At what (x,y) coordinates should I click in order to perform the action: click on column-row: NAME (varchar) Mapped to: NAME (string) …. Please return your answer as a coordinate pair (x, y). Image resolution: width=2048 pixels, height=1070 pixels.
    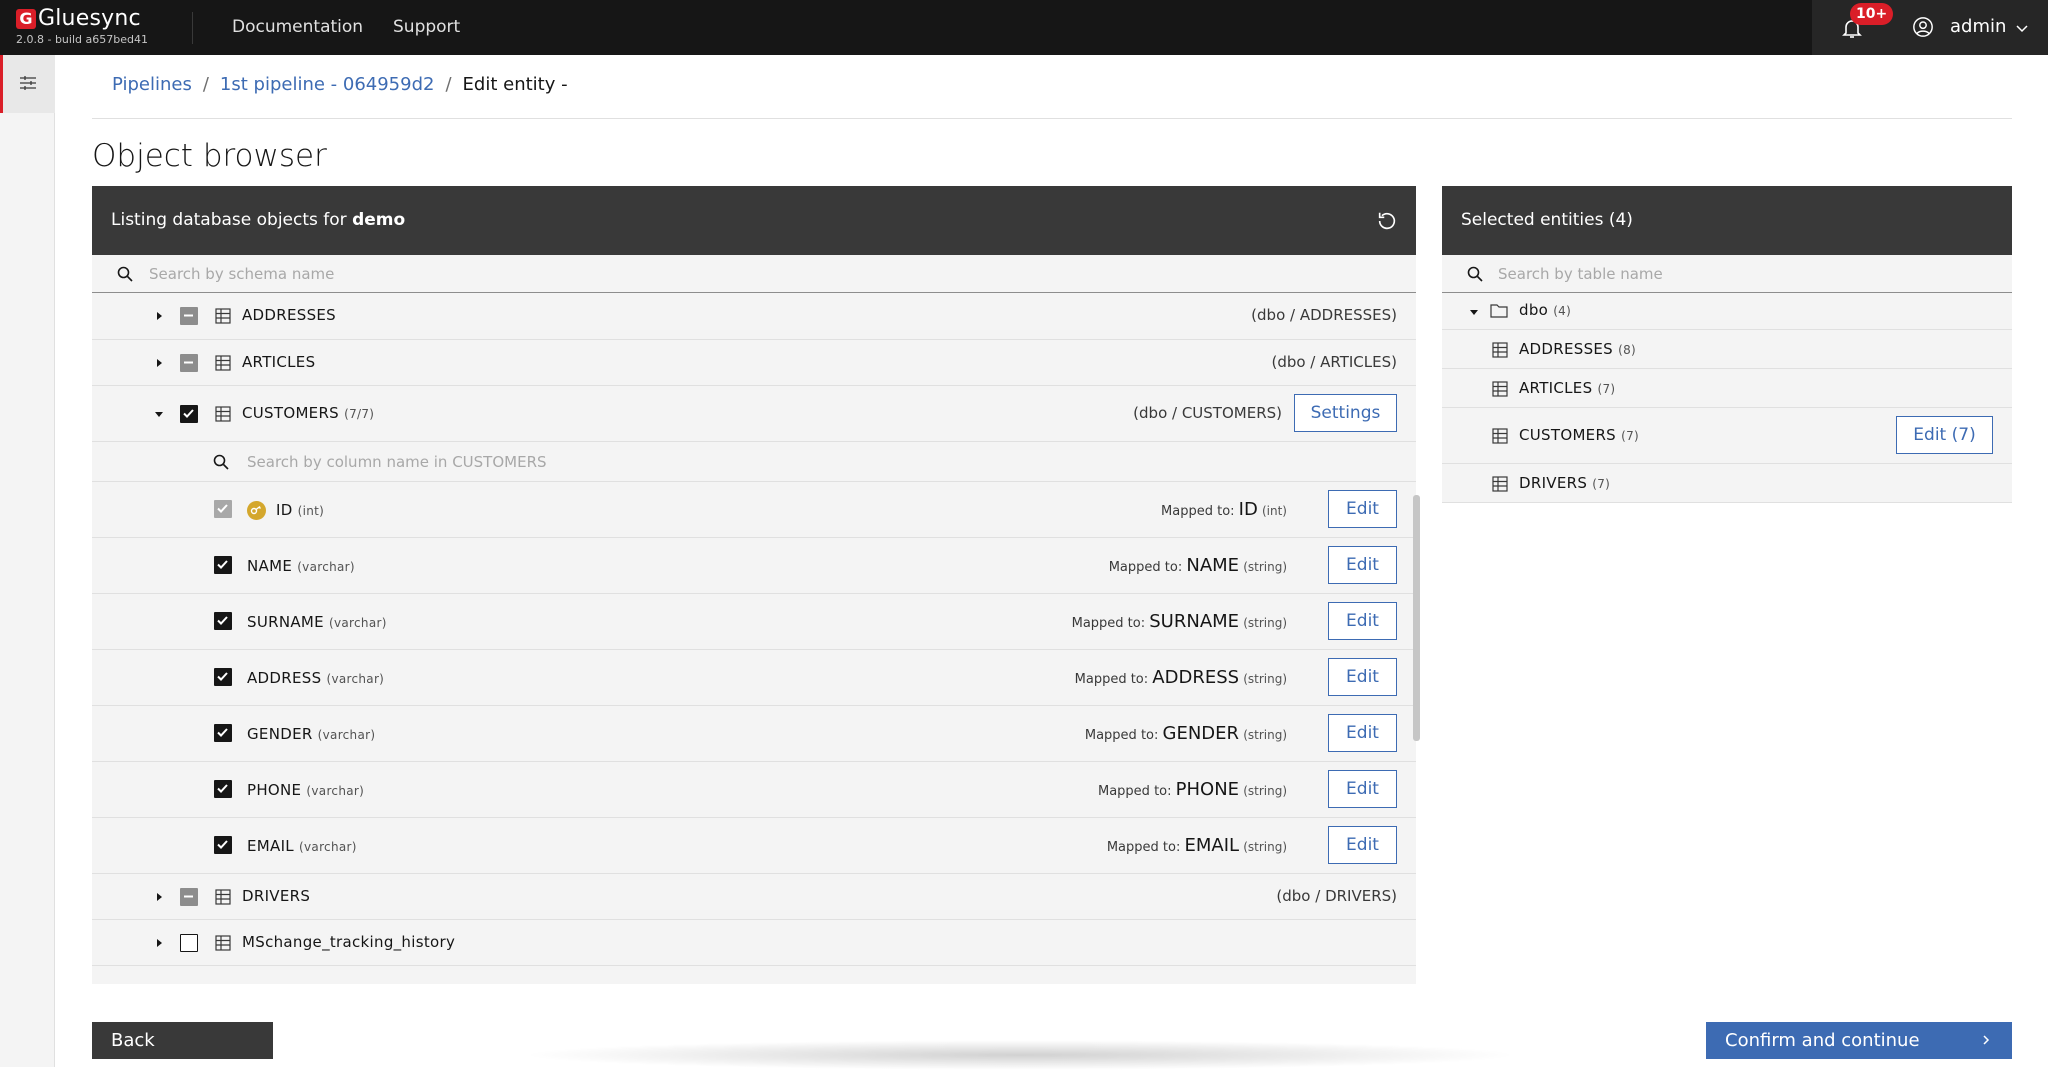
    Looking at the image, I should click on (754, 566).